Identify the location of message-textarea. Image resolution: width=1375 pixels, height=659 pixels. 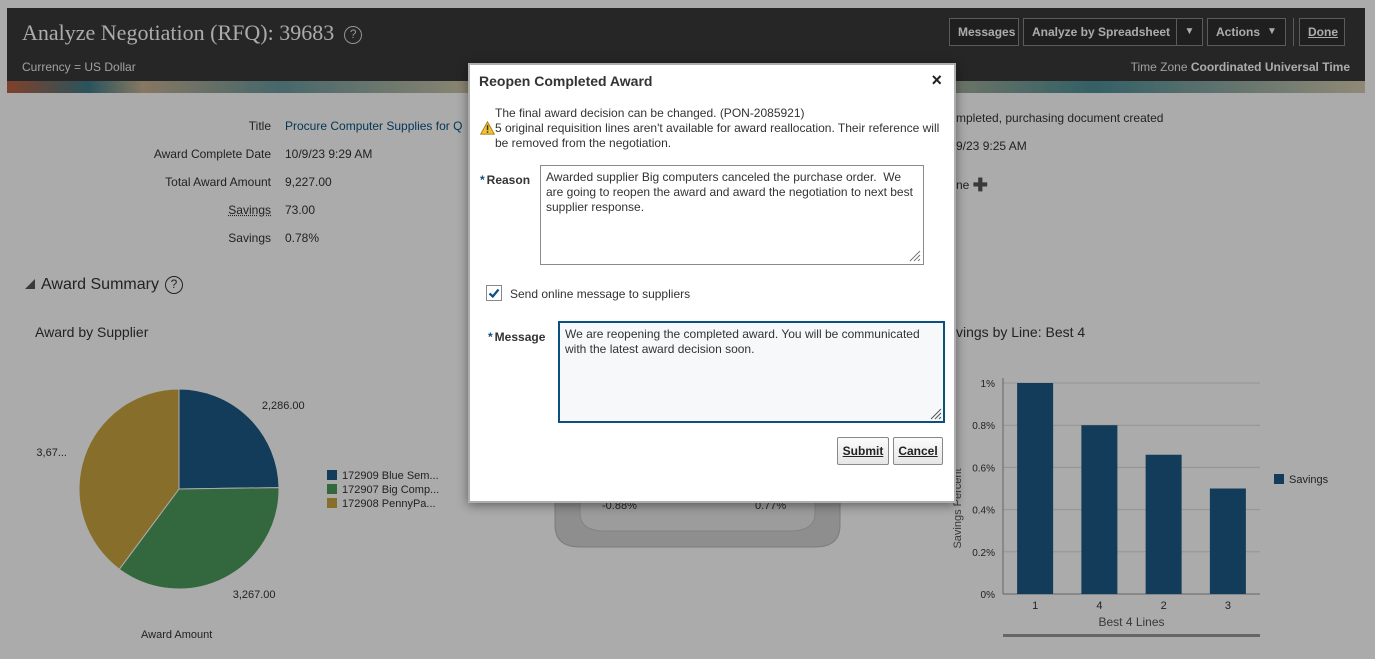
(751, 372).